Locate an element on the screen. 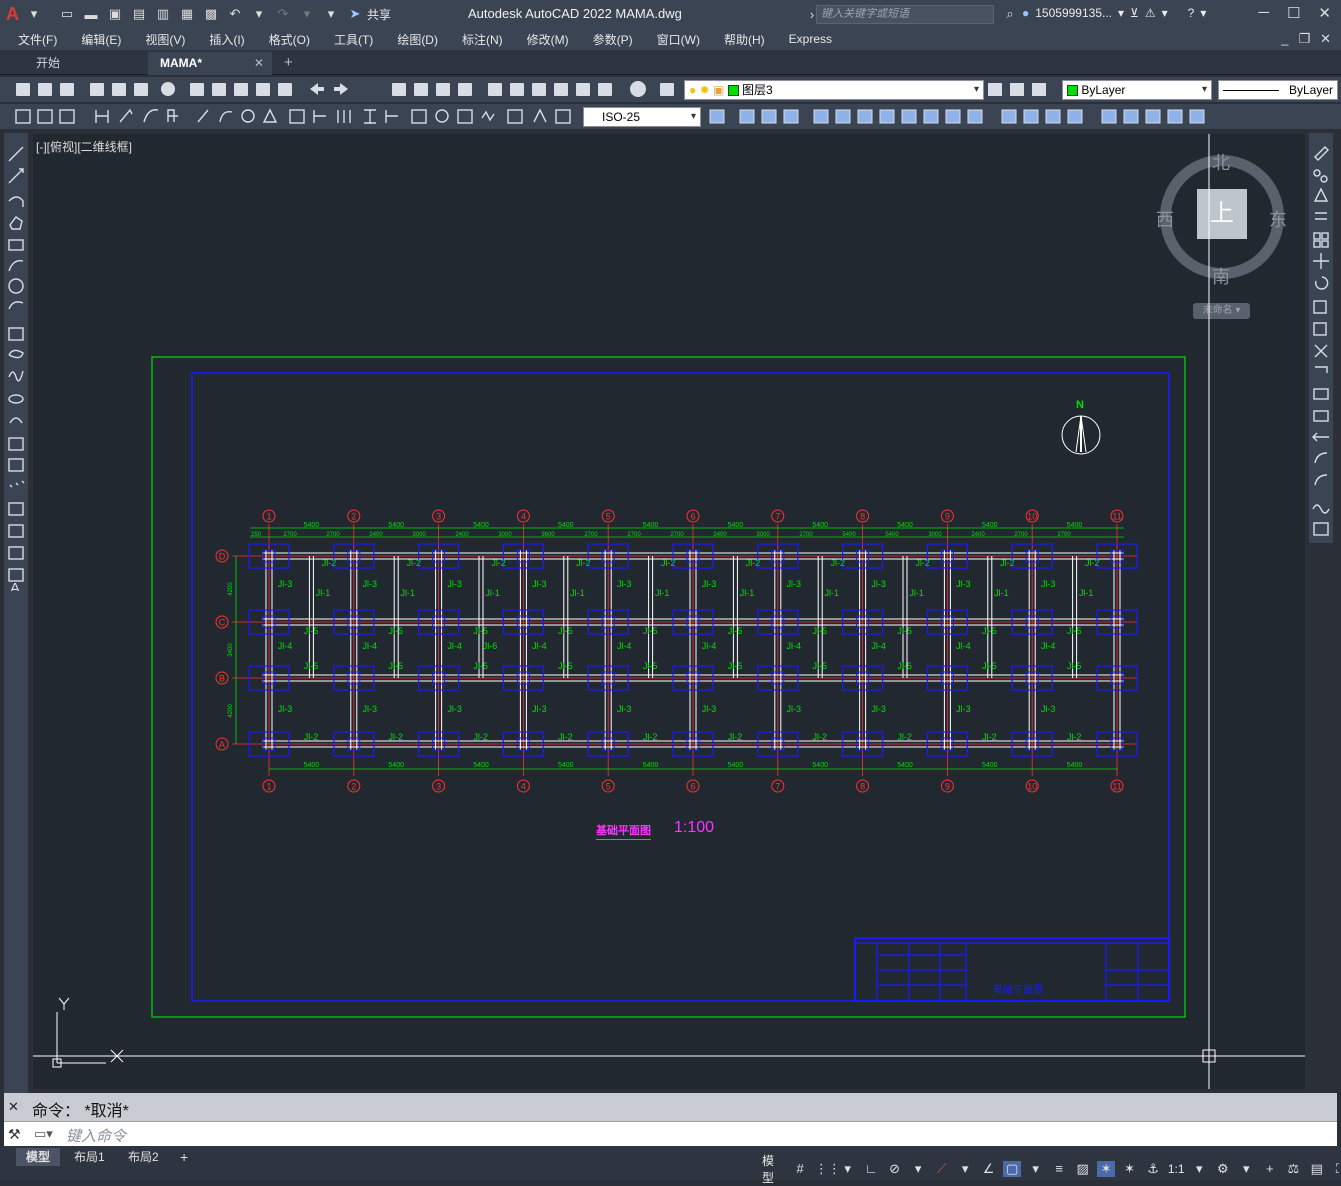 Image resolution: width=1341 pixels, height=1186 pixels. lineweight-icon: ≡ is located at coordinates (1059, 1169).